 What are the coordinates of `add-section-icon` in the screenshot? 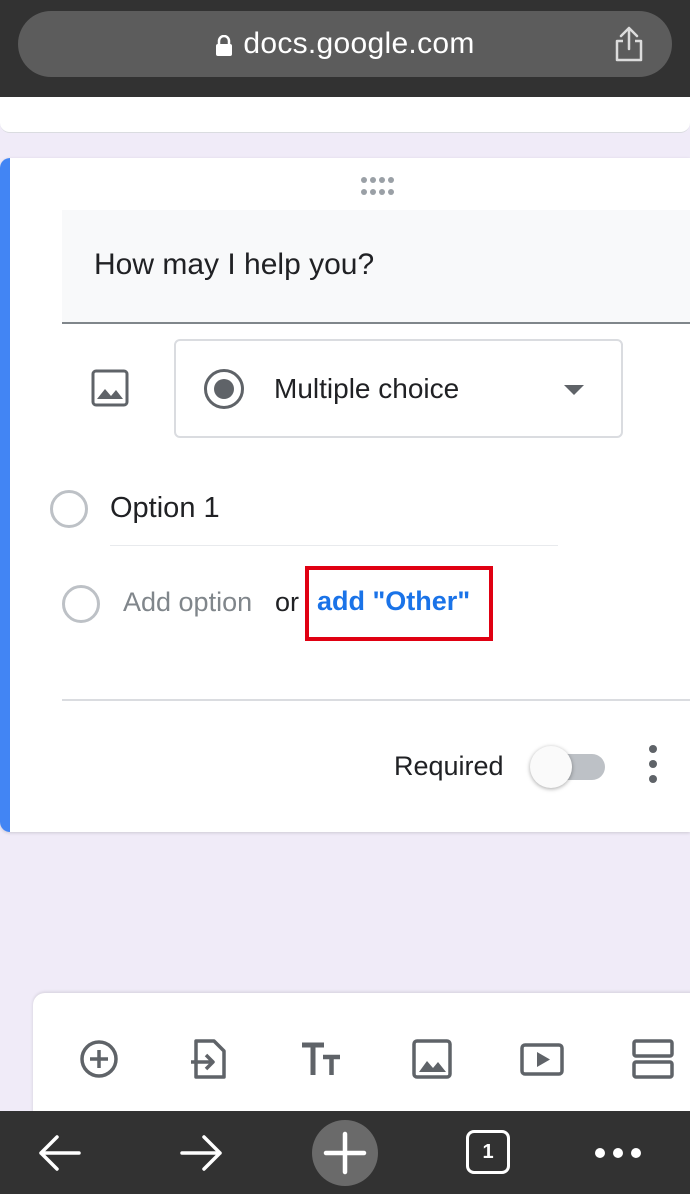 It's located at (653, 1059).